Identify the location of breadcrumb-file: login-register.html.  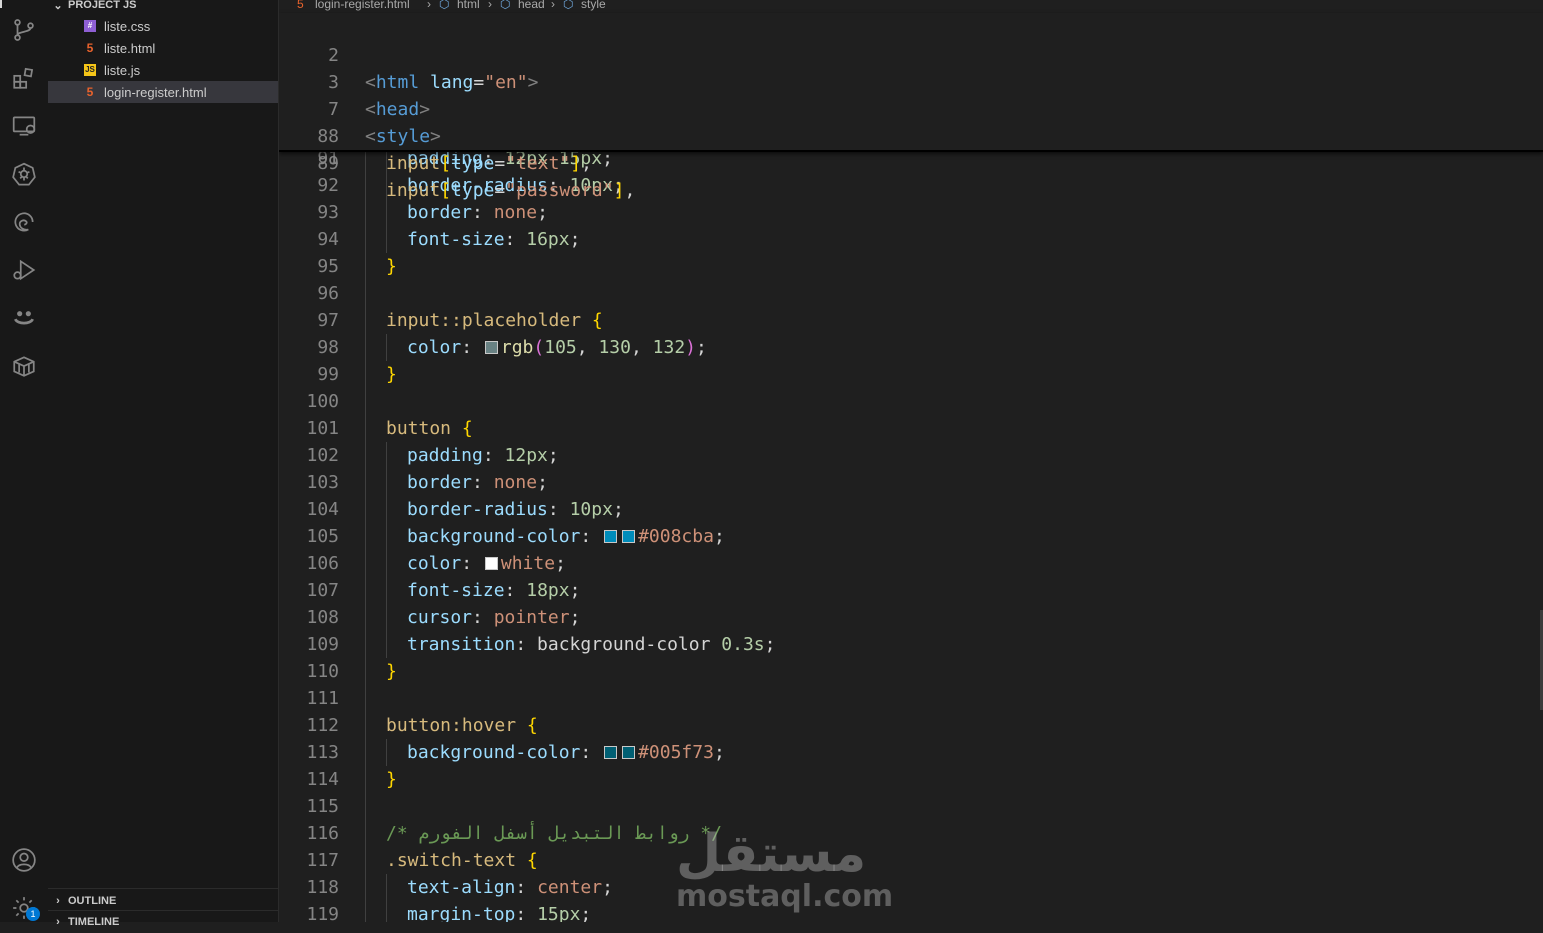
(362, 5).